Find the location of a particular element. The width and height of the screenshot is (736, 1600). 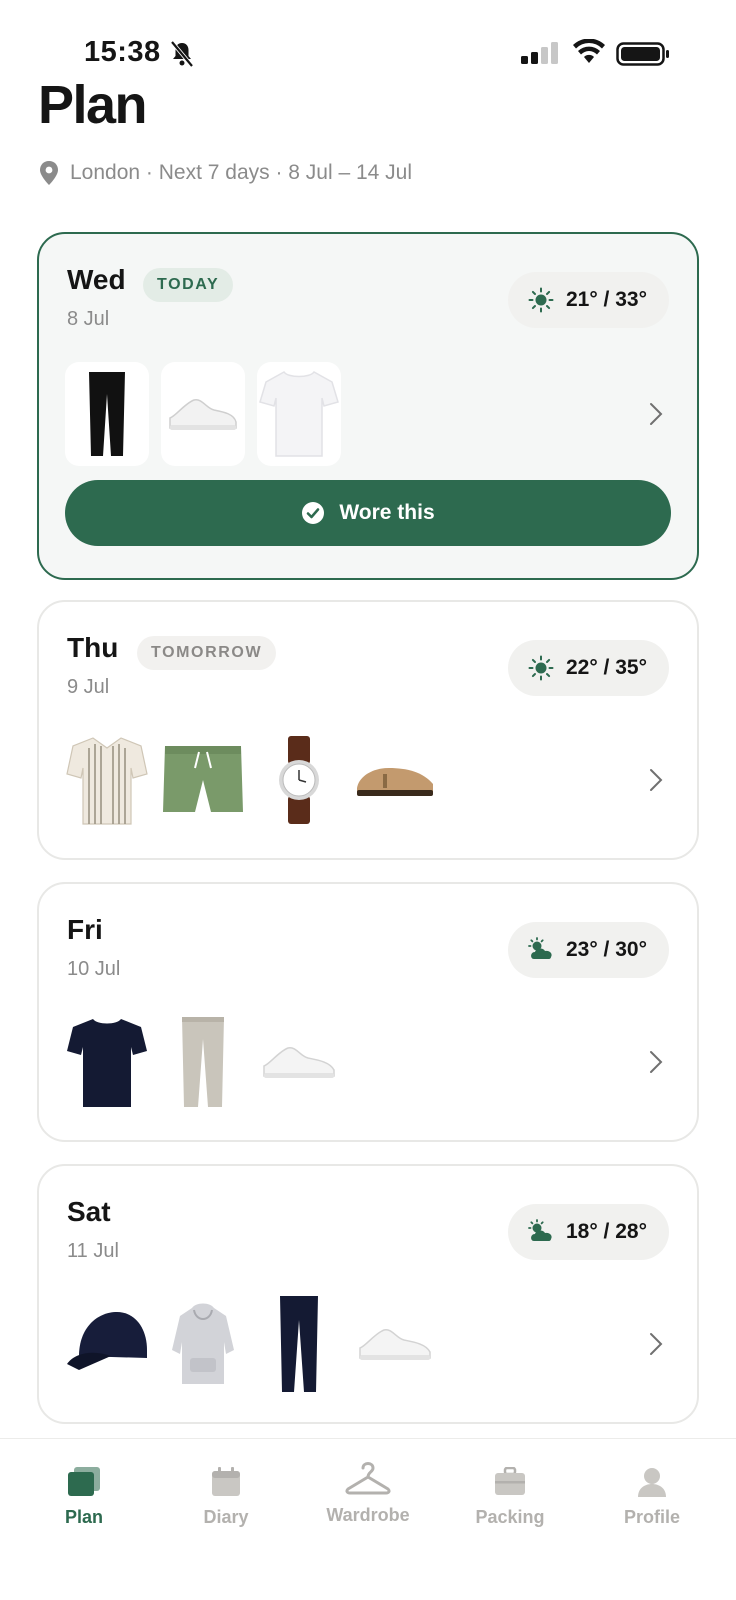

tab-label: Wardrobe is located at coordinates (368, 1515).